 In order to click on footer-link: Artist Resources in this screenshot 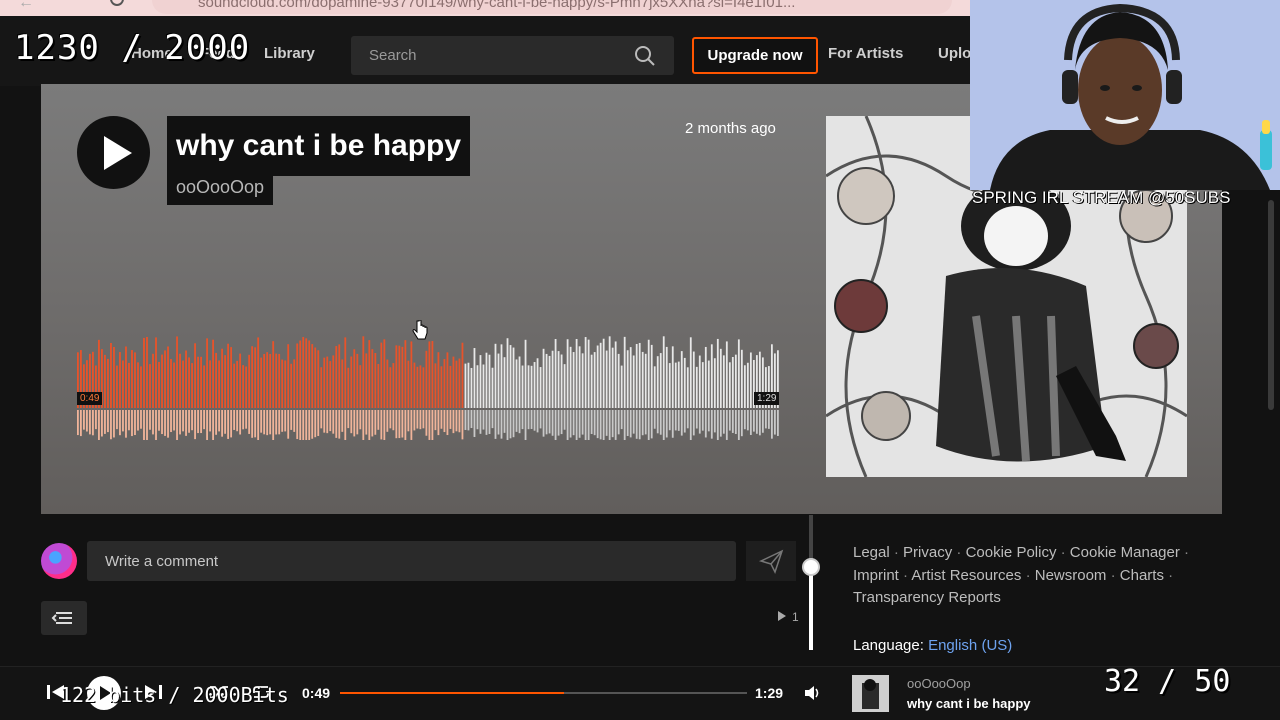, I will do `click(966, 575)`.